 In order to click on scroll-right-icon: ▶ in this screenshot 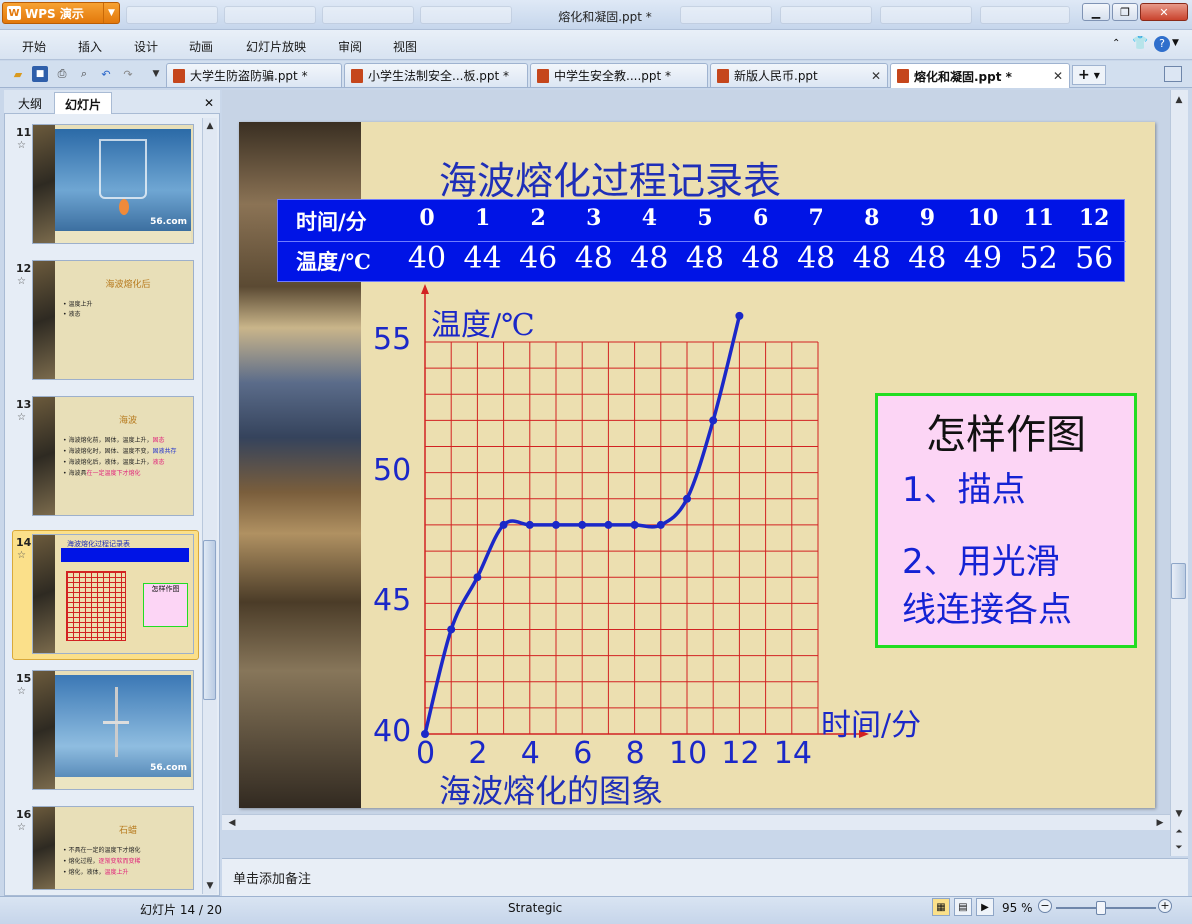, I will do `click(1160, 823)`.